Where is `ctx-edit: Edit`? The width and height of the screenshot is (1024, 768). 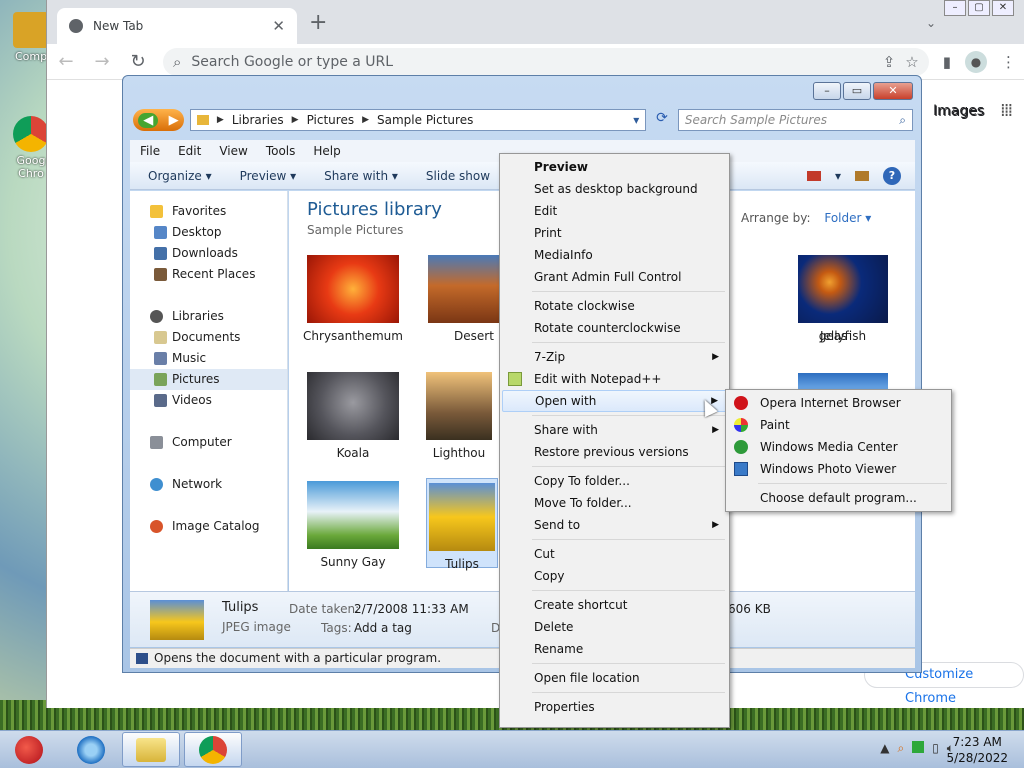 ctx-edit: Edit is located at coordinates (614, 211).